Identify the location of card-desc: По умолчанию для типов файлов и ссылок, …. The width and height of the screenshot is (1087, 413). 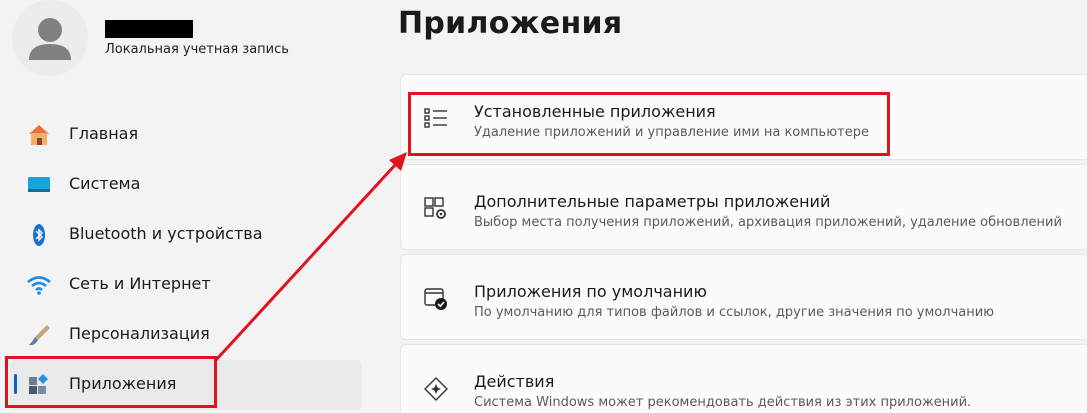
(734, 312).